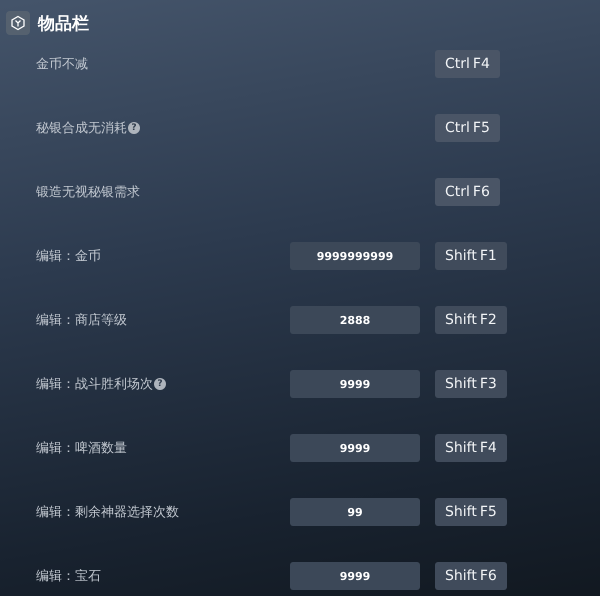  I want to click on hotkey-button: Ctrl F5, so click(467, 128).